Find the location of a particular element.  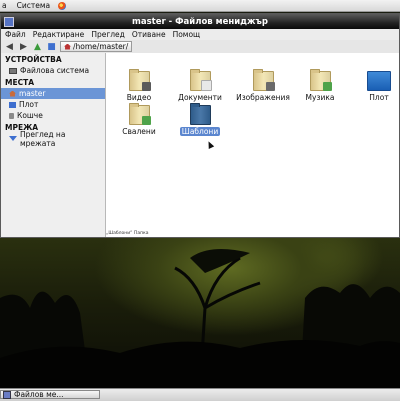

file-item-documents: Документи is located at coordinates (200, 85).